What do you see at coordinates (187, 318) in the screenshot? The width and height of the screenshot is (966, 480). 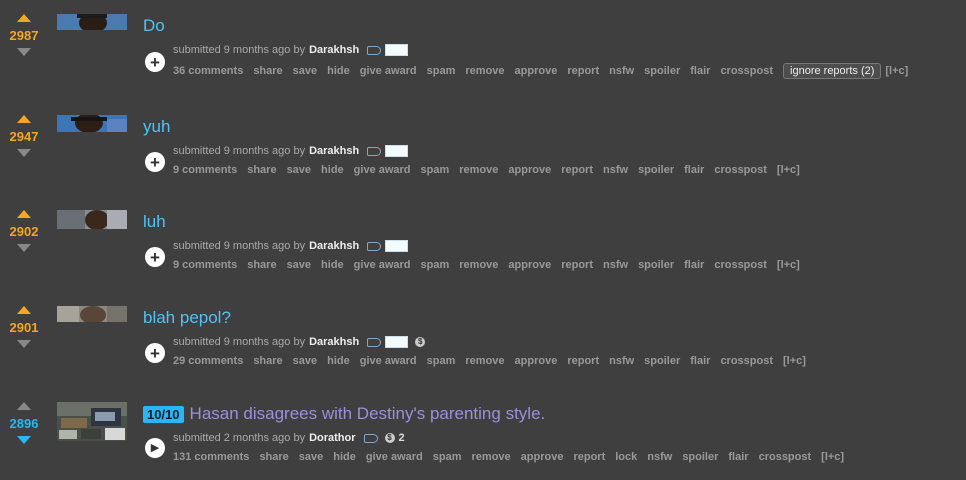 I see `post-title: blah pepol?` at bounding box center [187, 318].